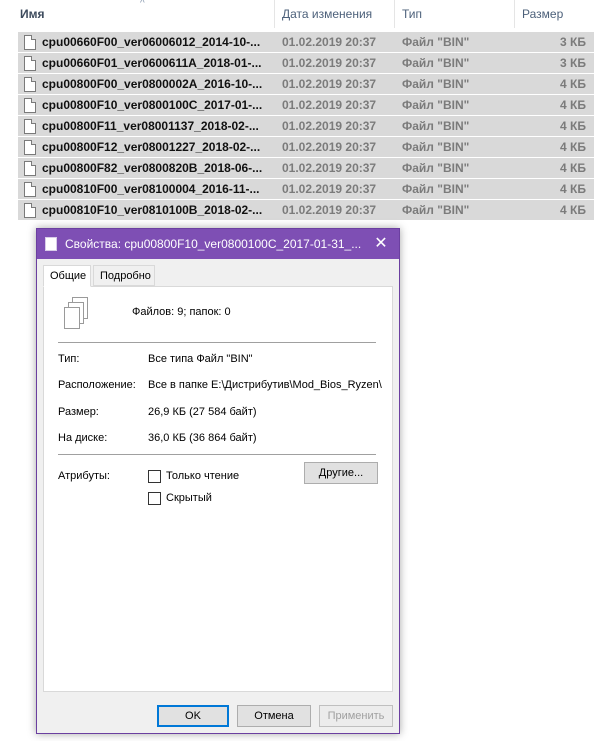 Image resolution: width=615 pixels, height=741 pixels. I want to click on files-summary: Файлов: 9; папок: 0, so click(181, 312).